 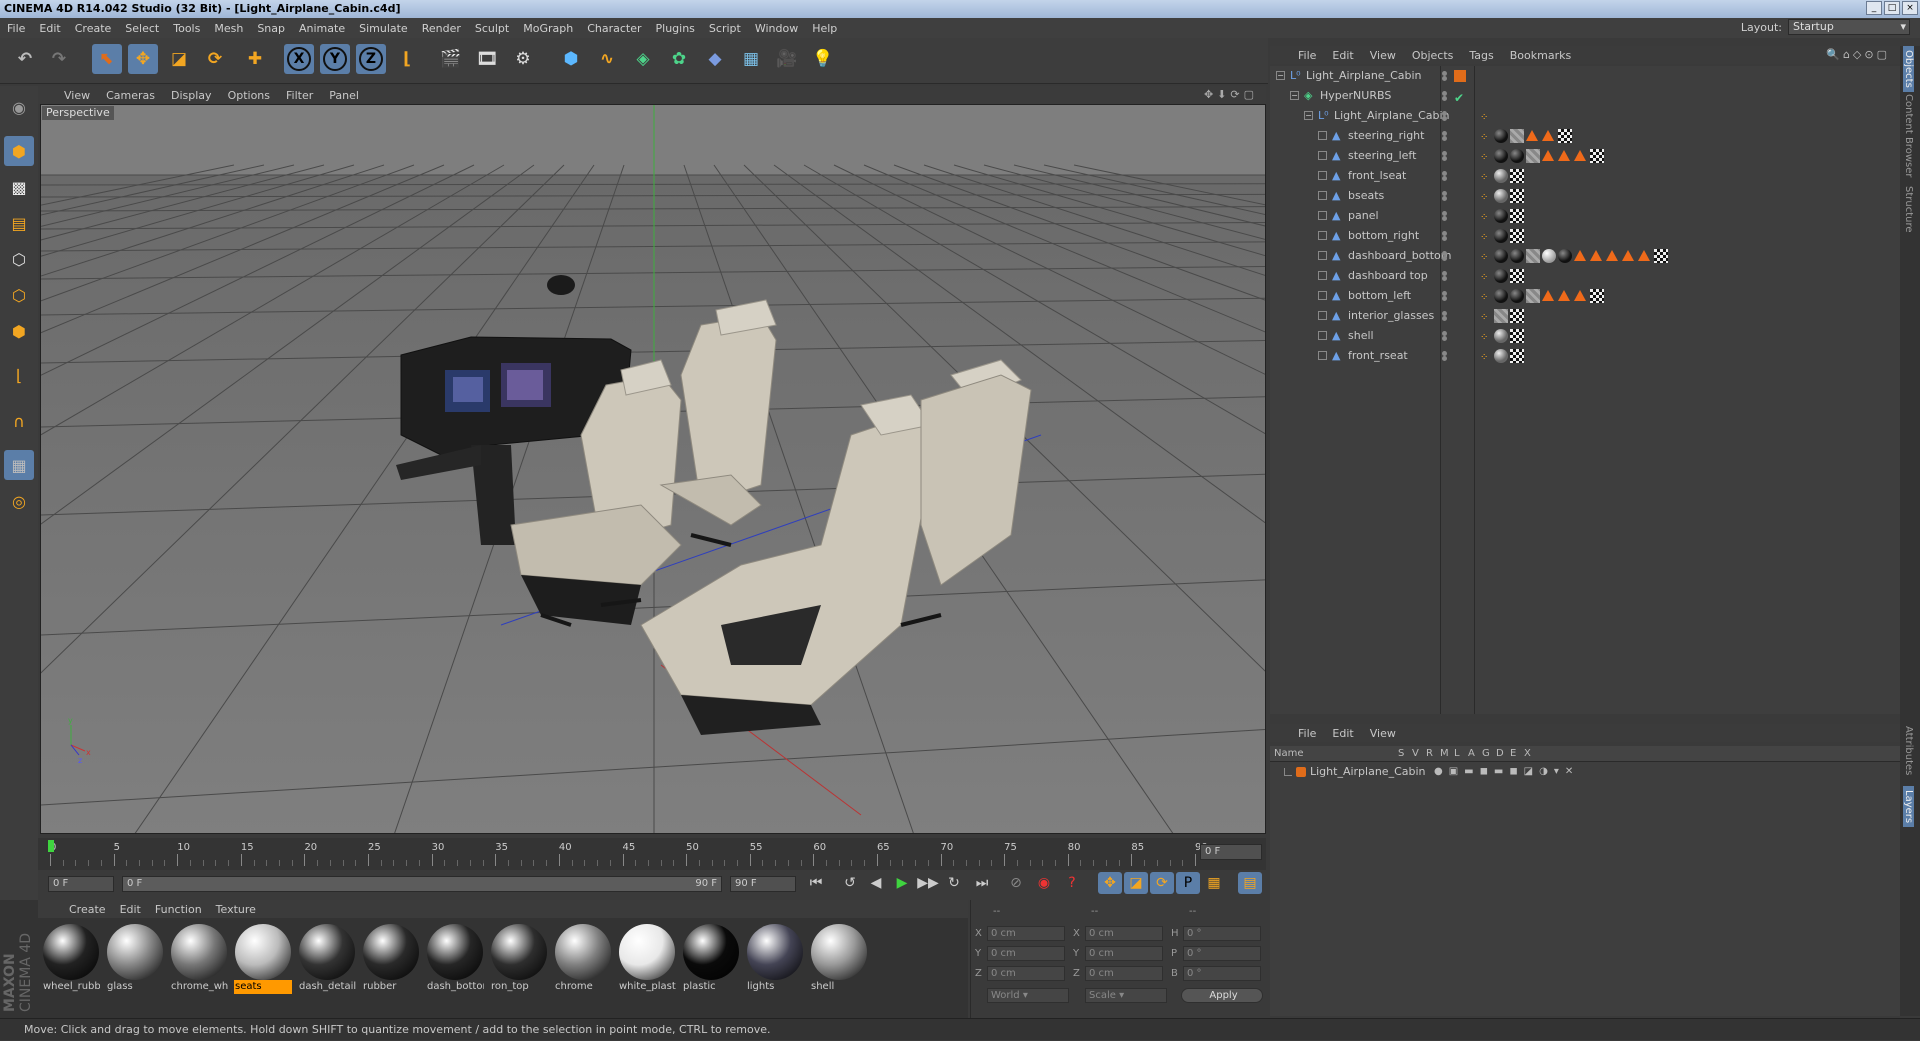 What do you see at coordinates (652, 854) in the screenshot?
I see `timeline-ruler: 051015202530354045505560657075808590 0 F` at bounding box center [652, 854].